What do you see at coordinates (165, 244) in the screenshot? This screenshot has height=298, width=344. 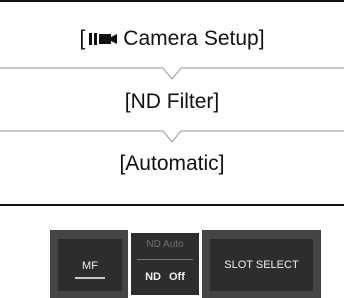 I see `nd-auto-label: ND Auto` at bounding box center [165, 244].